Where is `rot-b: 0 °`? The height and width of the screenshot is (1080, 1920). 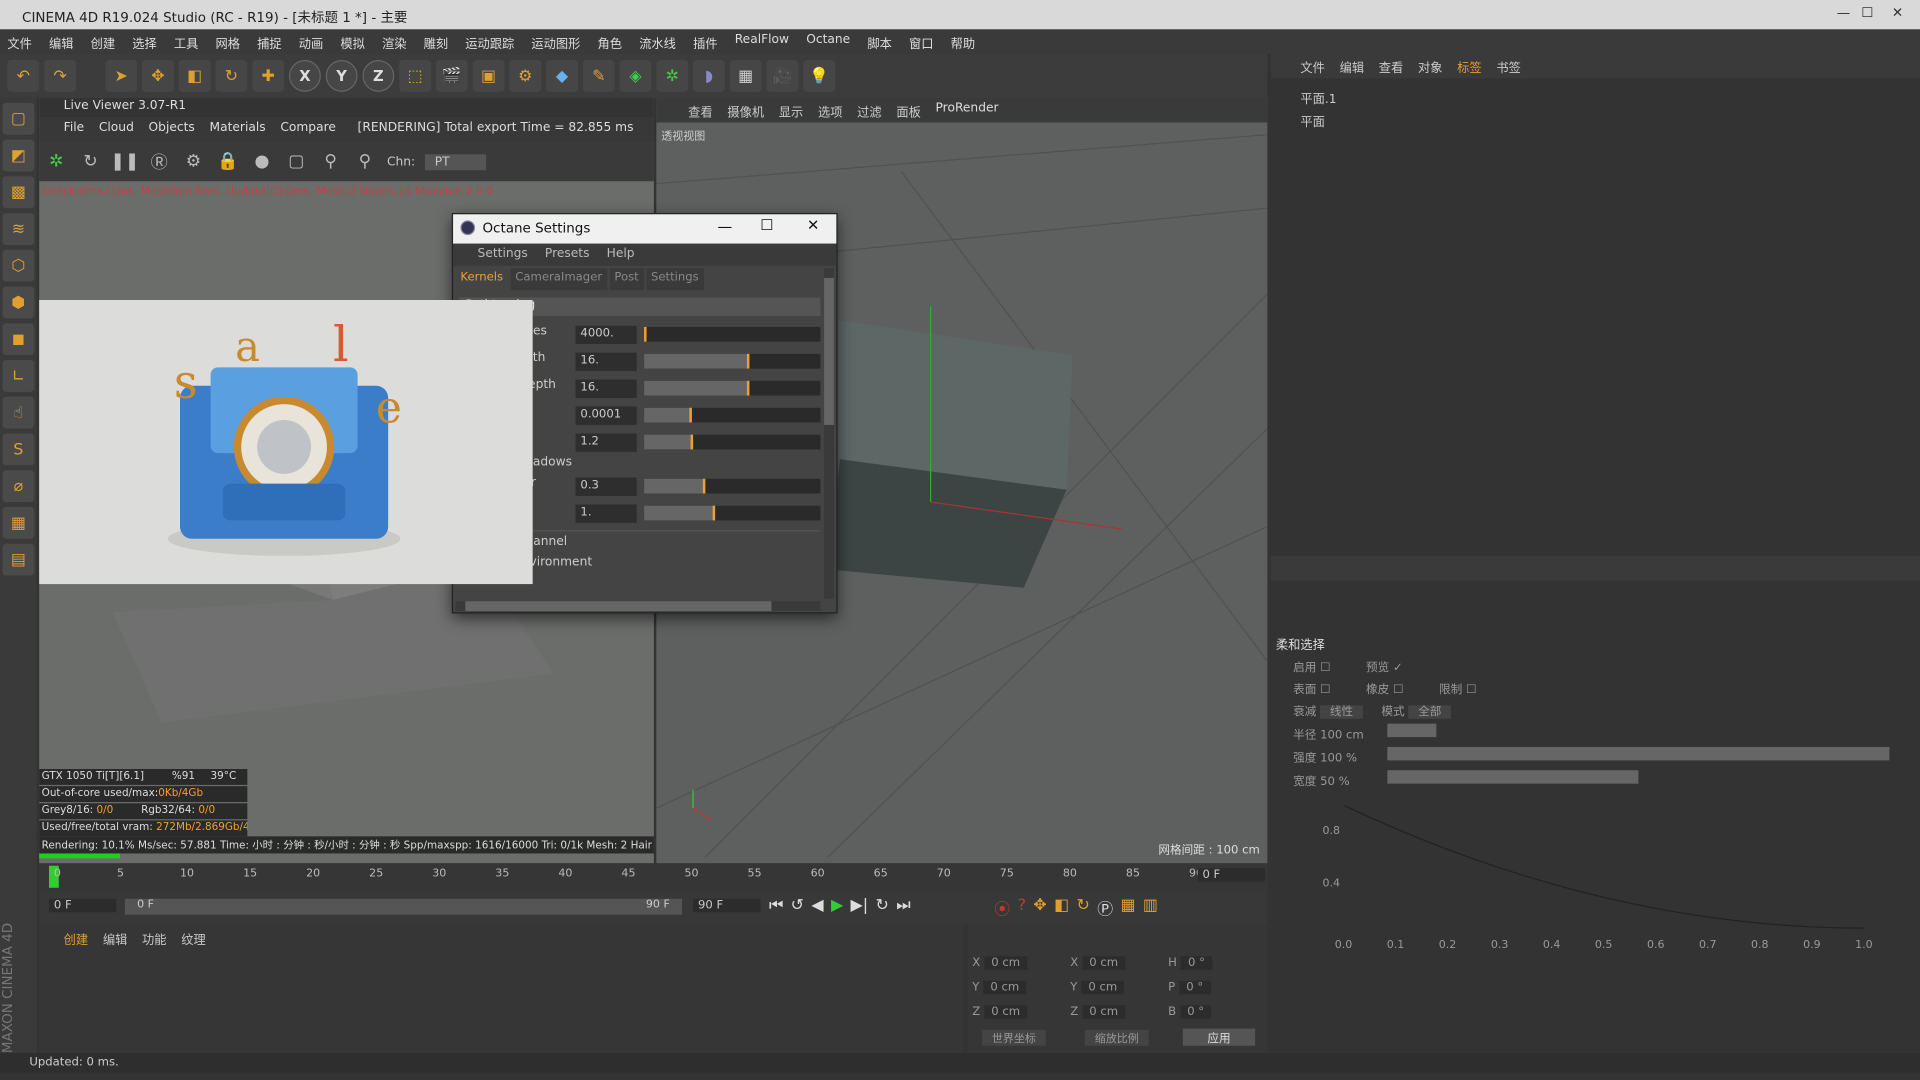
rot-b: 0 ° is located at coordinates (1195, 1012).